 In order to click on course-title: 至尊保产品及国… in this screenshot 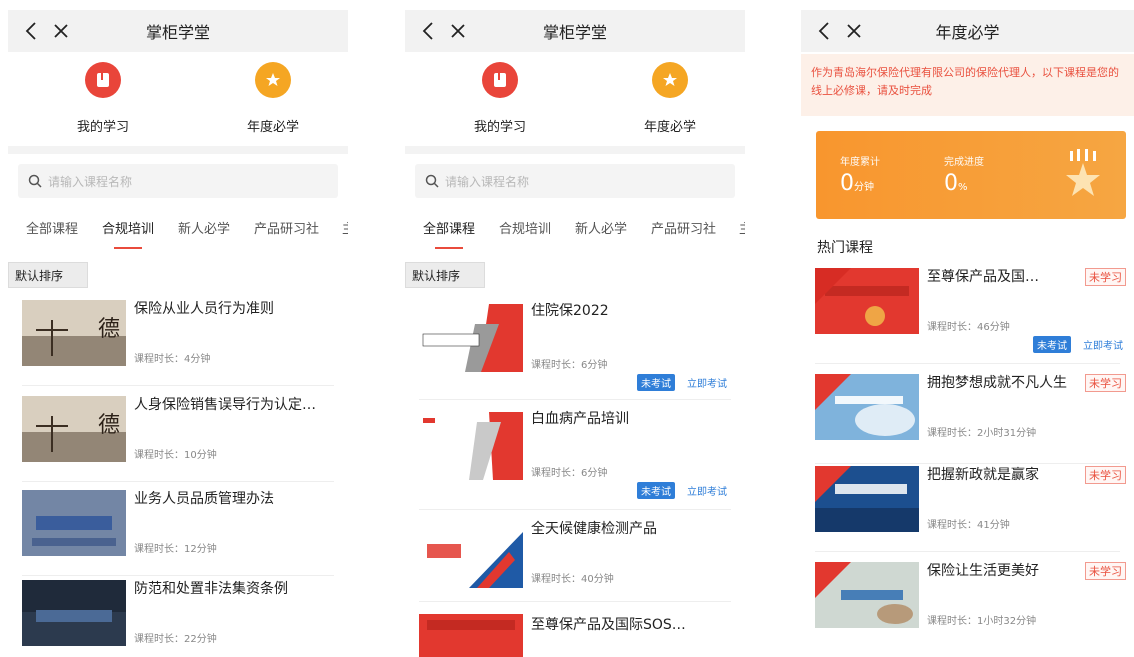, I will do `click(983, 277)`.